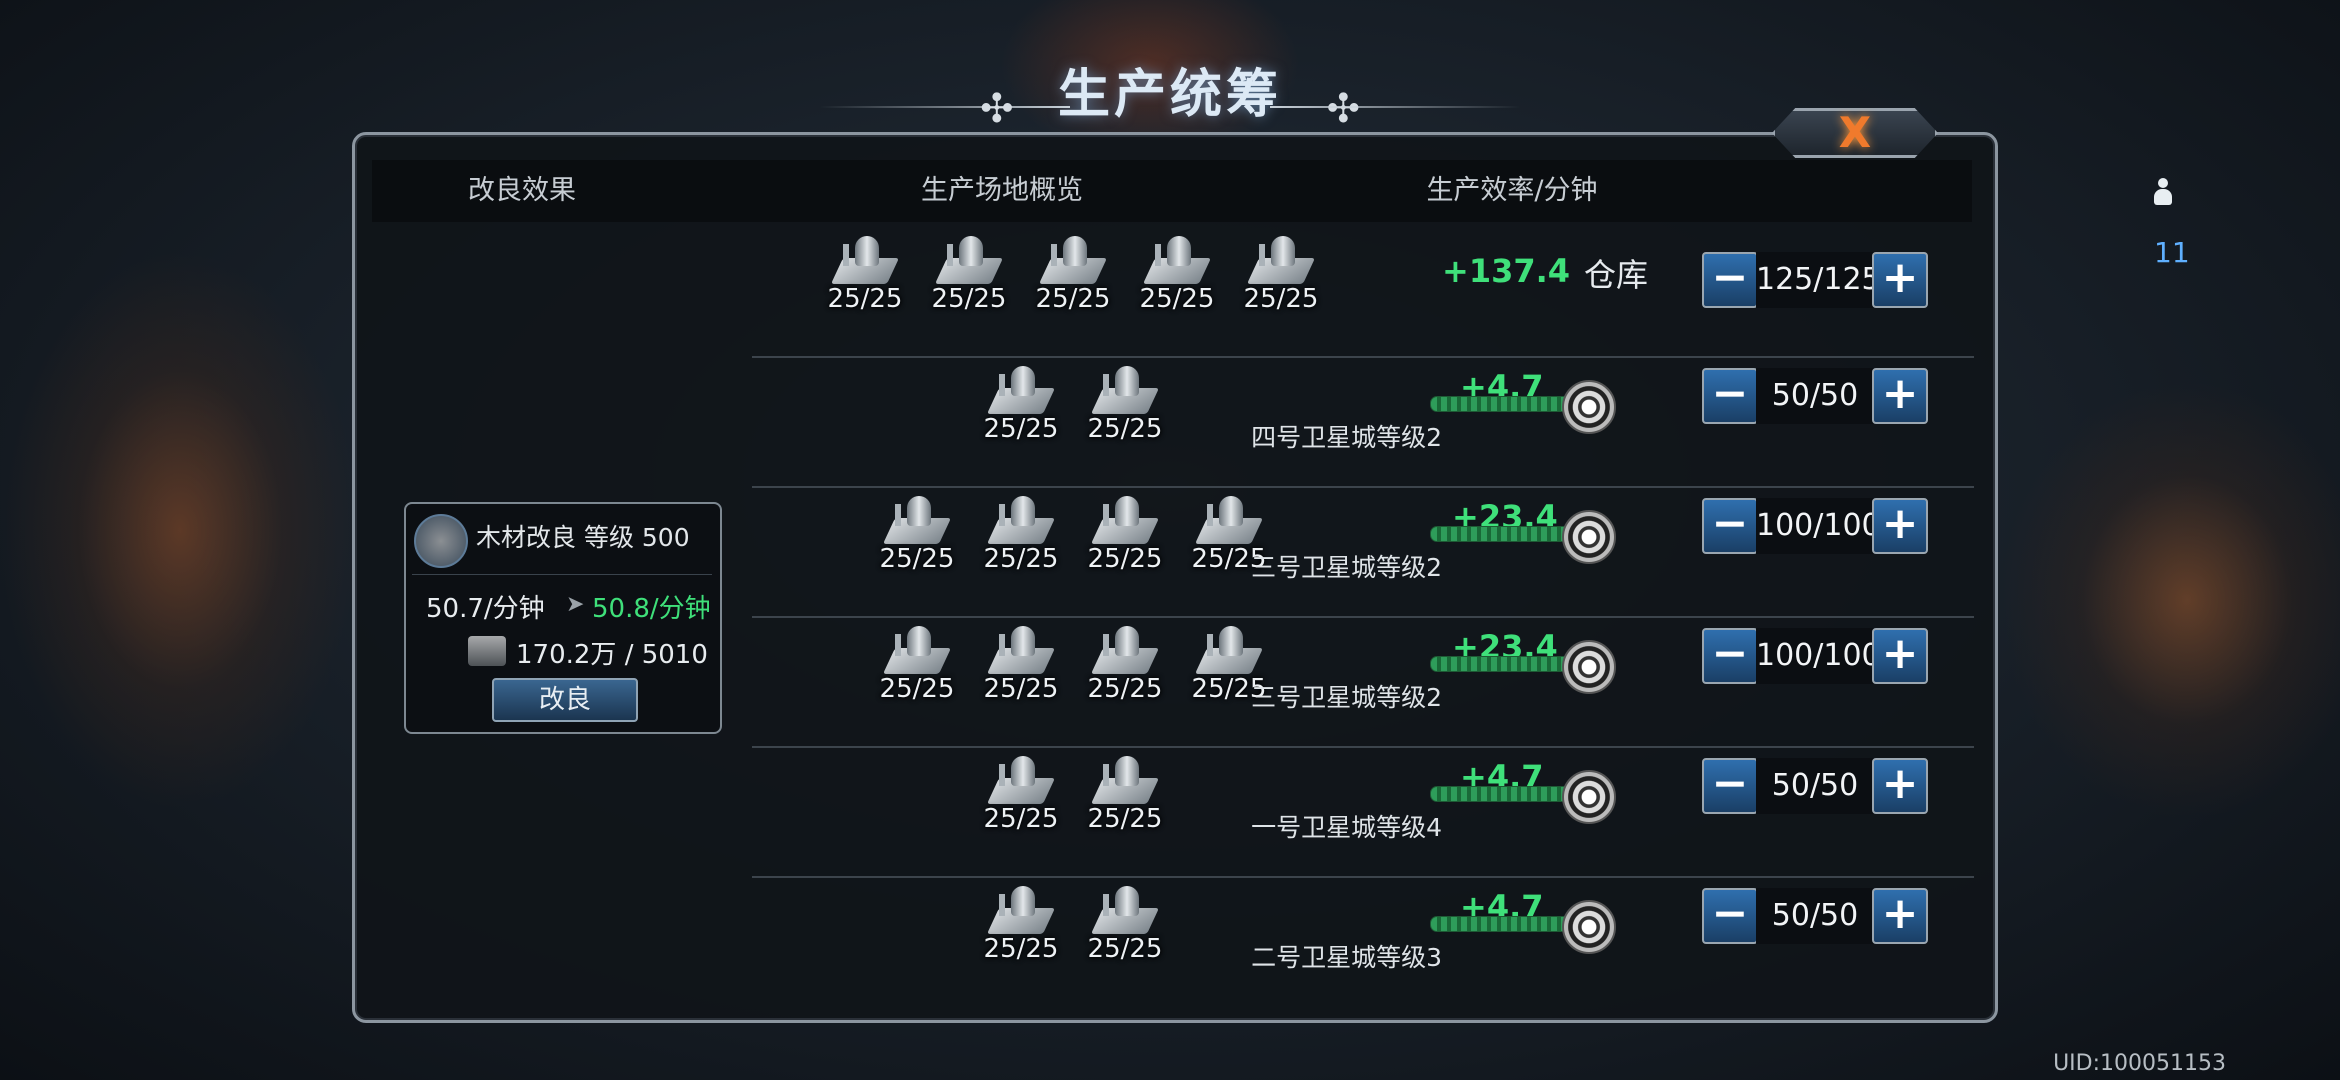 Image resolution: width=2340 pixels, height=1080 pixels. What do you see at coordinates (1343, 109) in the screenshot?
I see `title-ornament-right-icon: ✣` at bounding box center [1343, 109].